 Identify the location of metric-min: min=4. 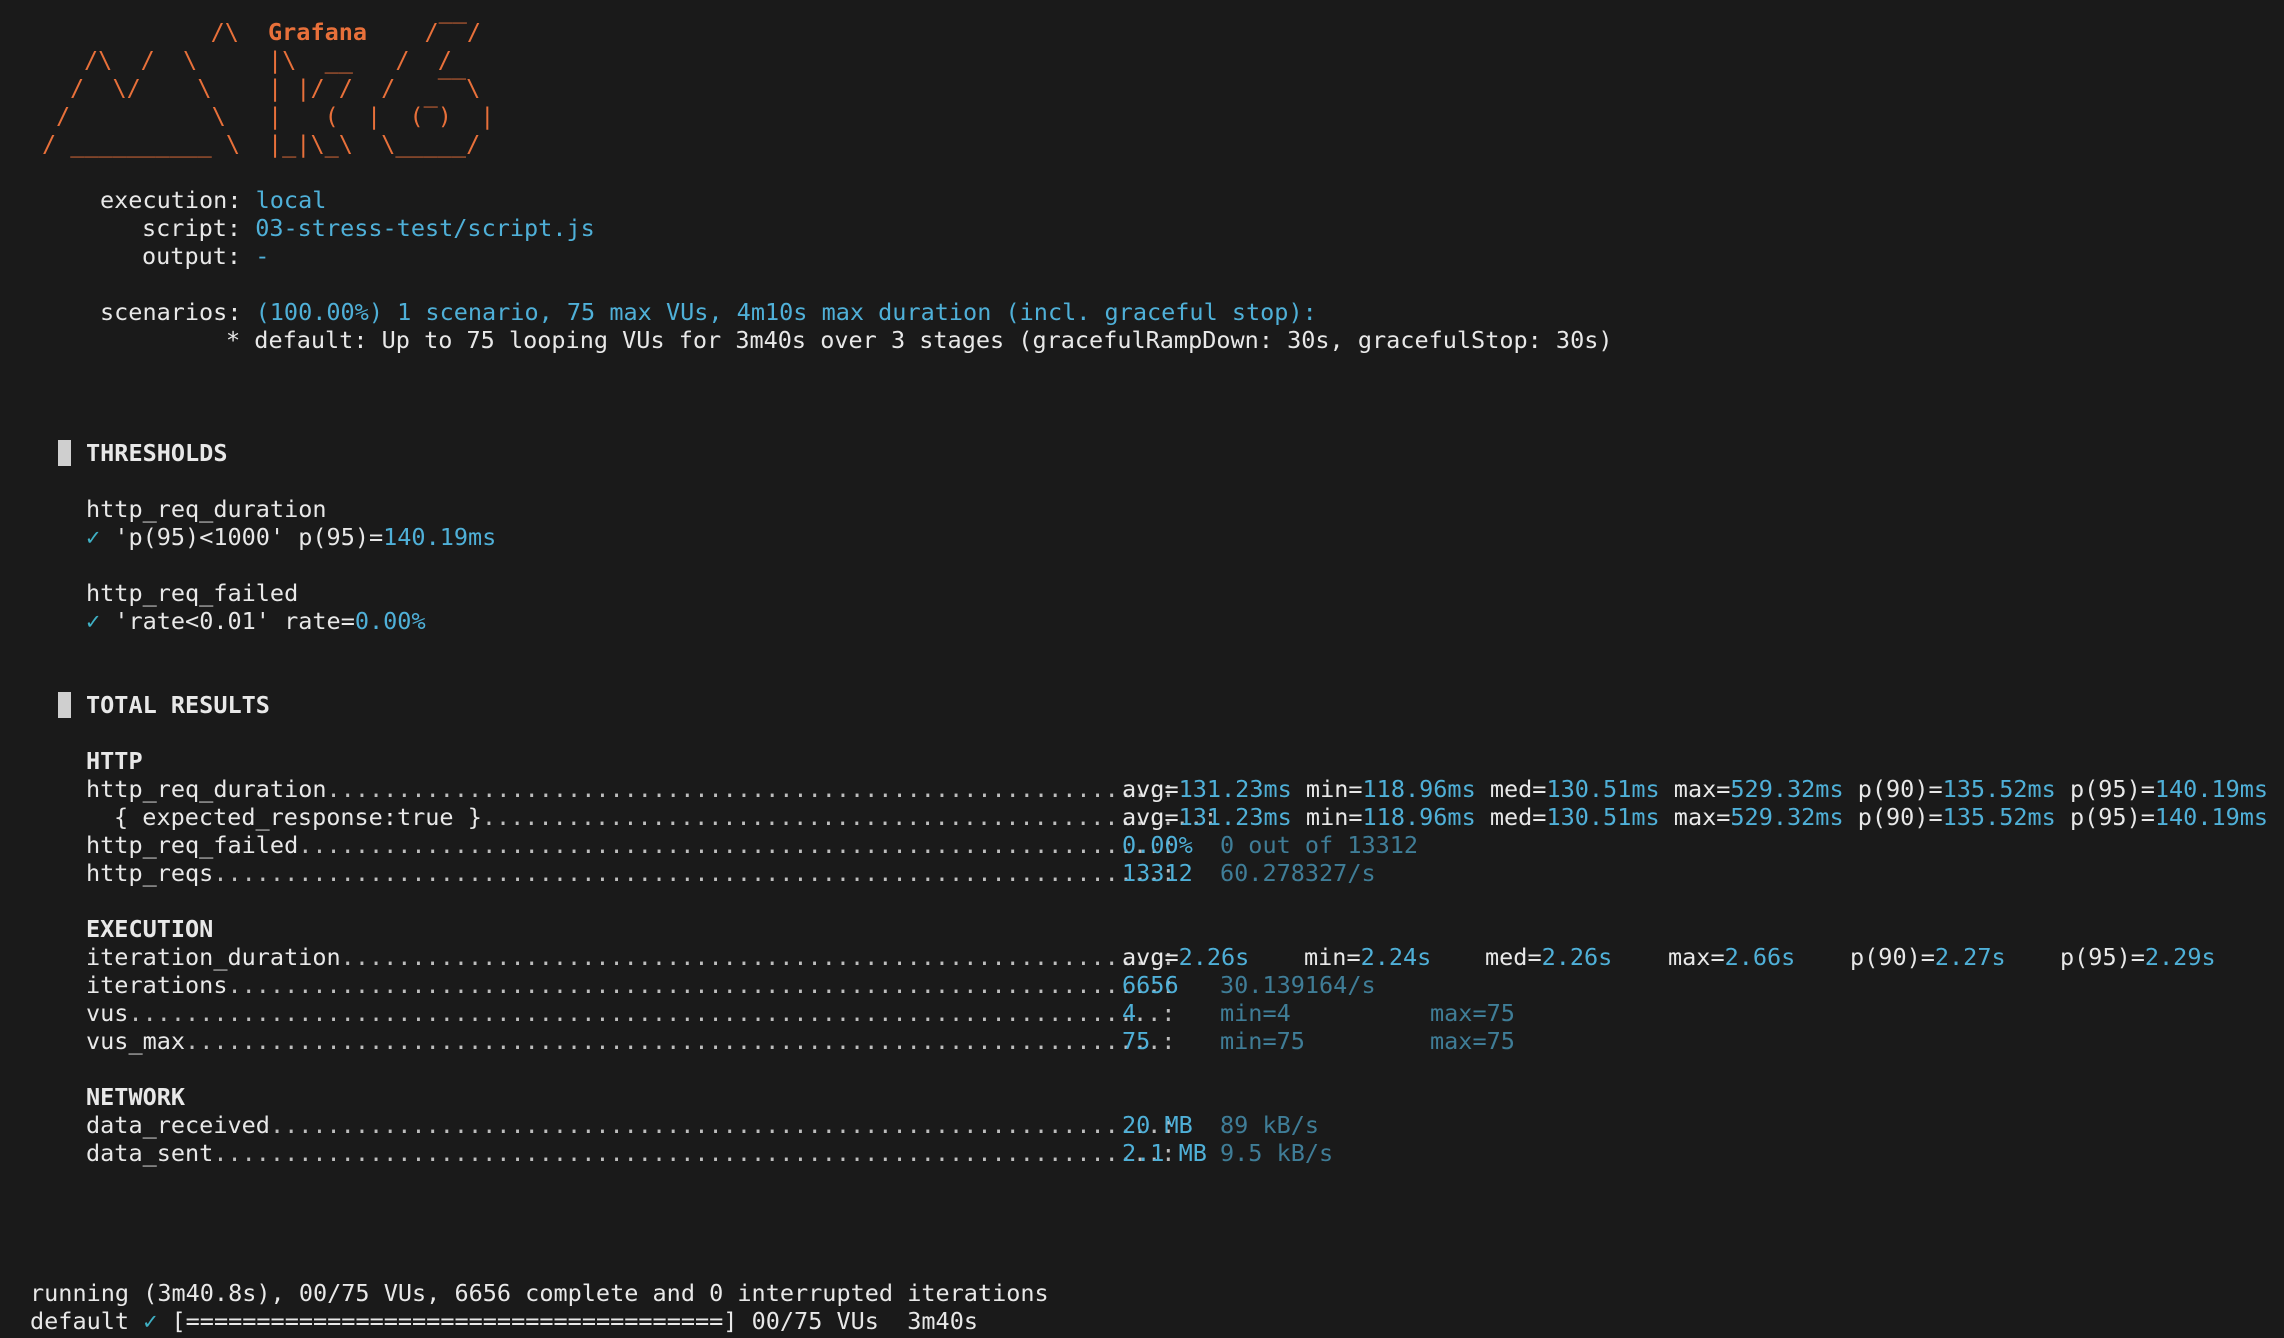
(1255, 1013).